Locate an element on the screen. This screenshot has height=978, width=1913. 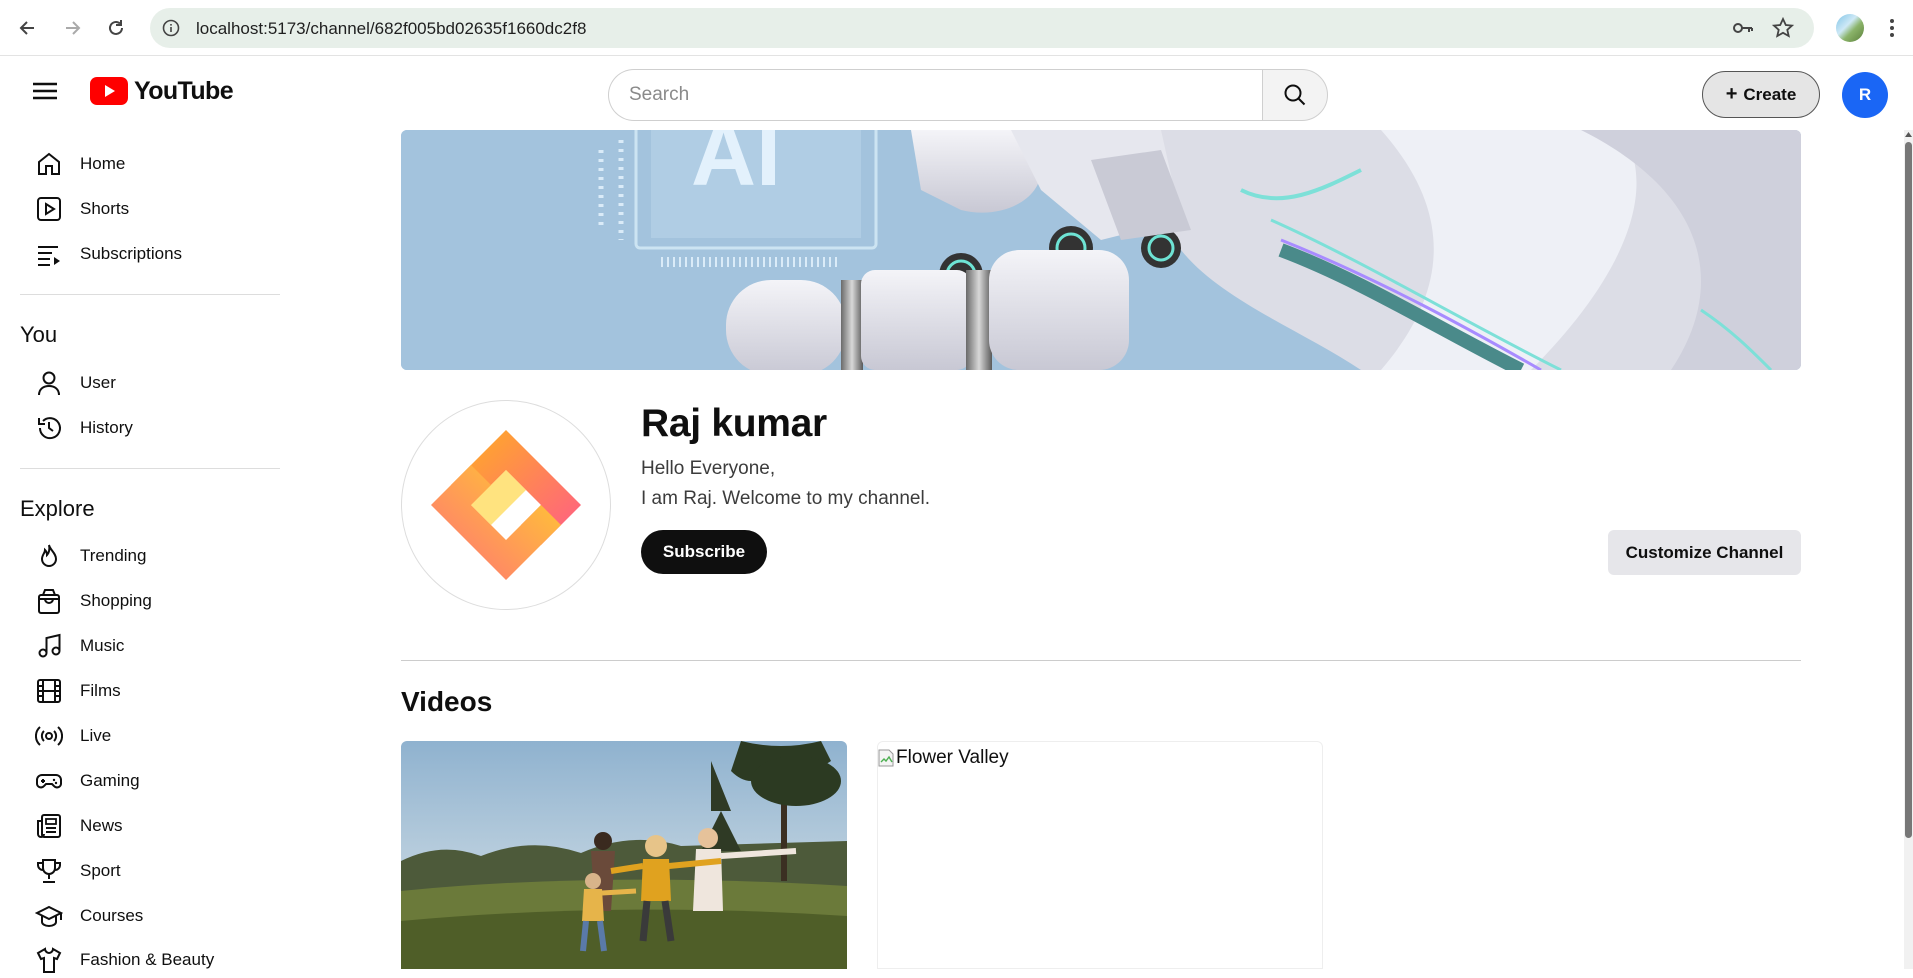
section-title-you: You is located at coordinates (39, 334).